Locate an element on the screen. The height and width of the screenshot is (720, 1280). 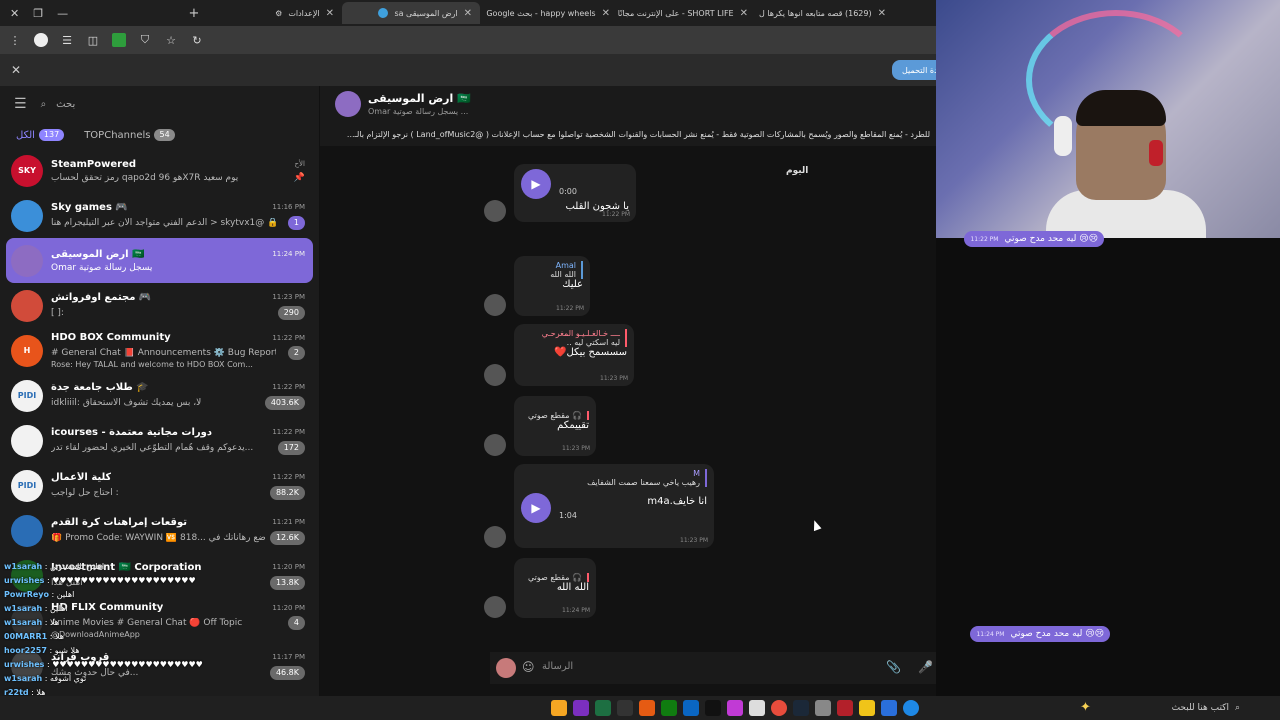
tab-1: ✕ ارض الموسيقى sa is located at coordinates (411, 13).